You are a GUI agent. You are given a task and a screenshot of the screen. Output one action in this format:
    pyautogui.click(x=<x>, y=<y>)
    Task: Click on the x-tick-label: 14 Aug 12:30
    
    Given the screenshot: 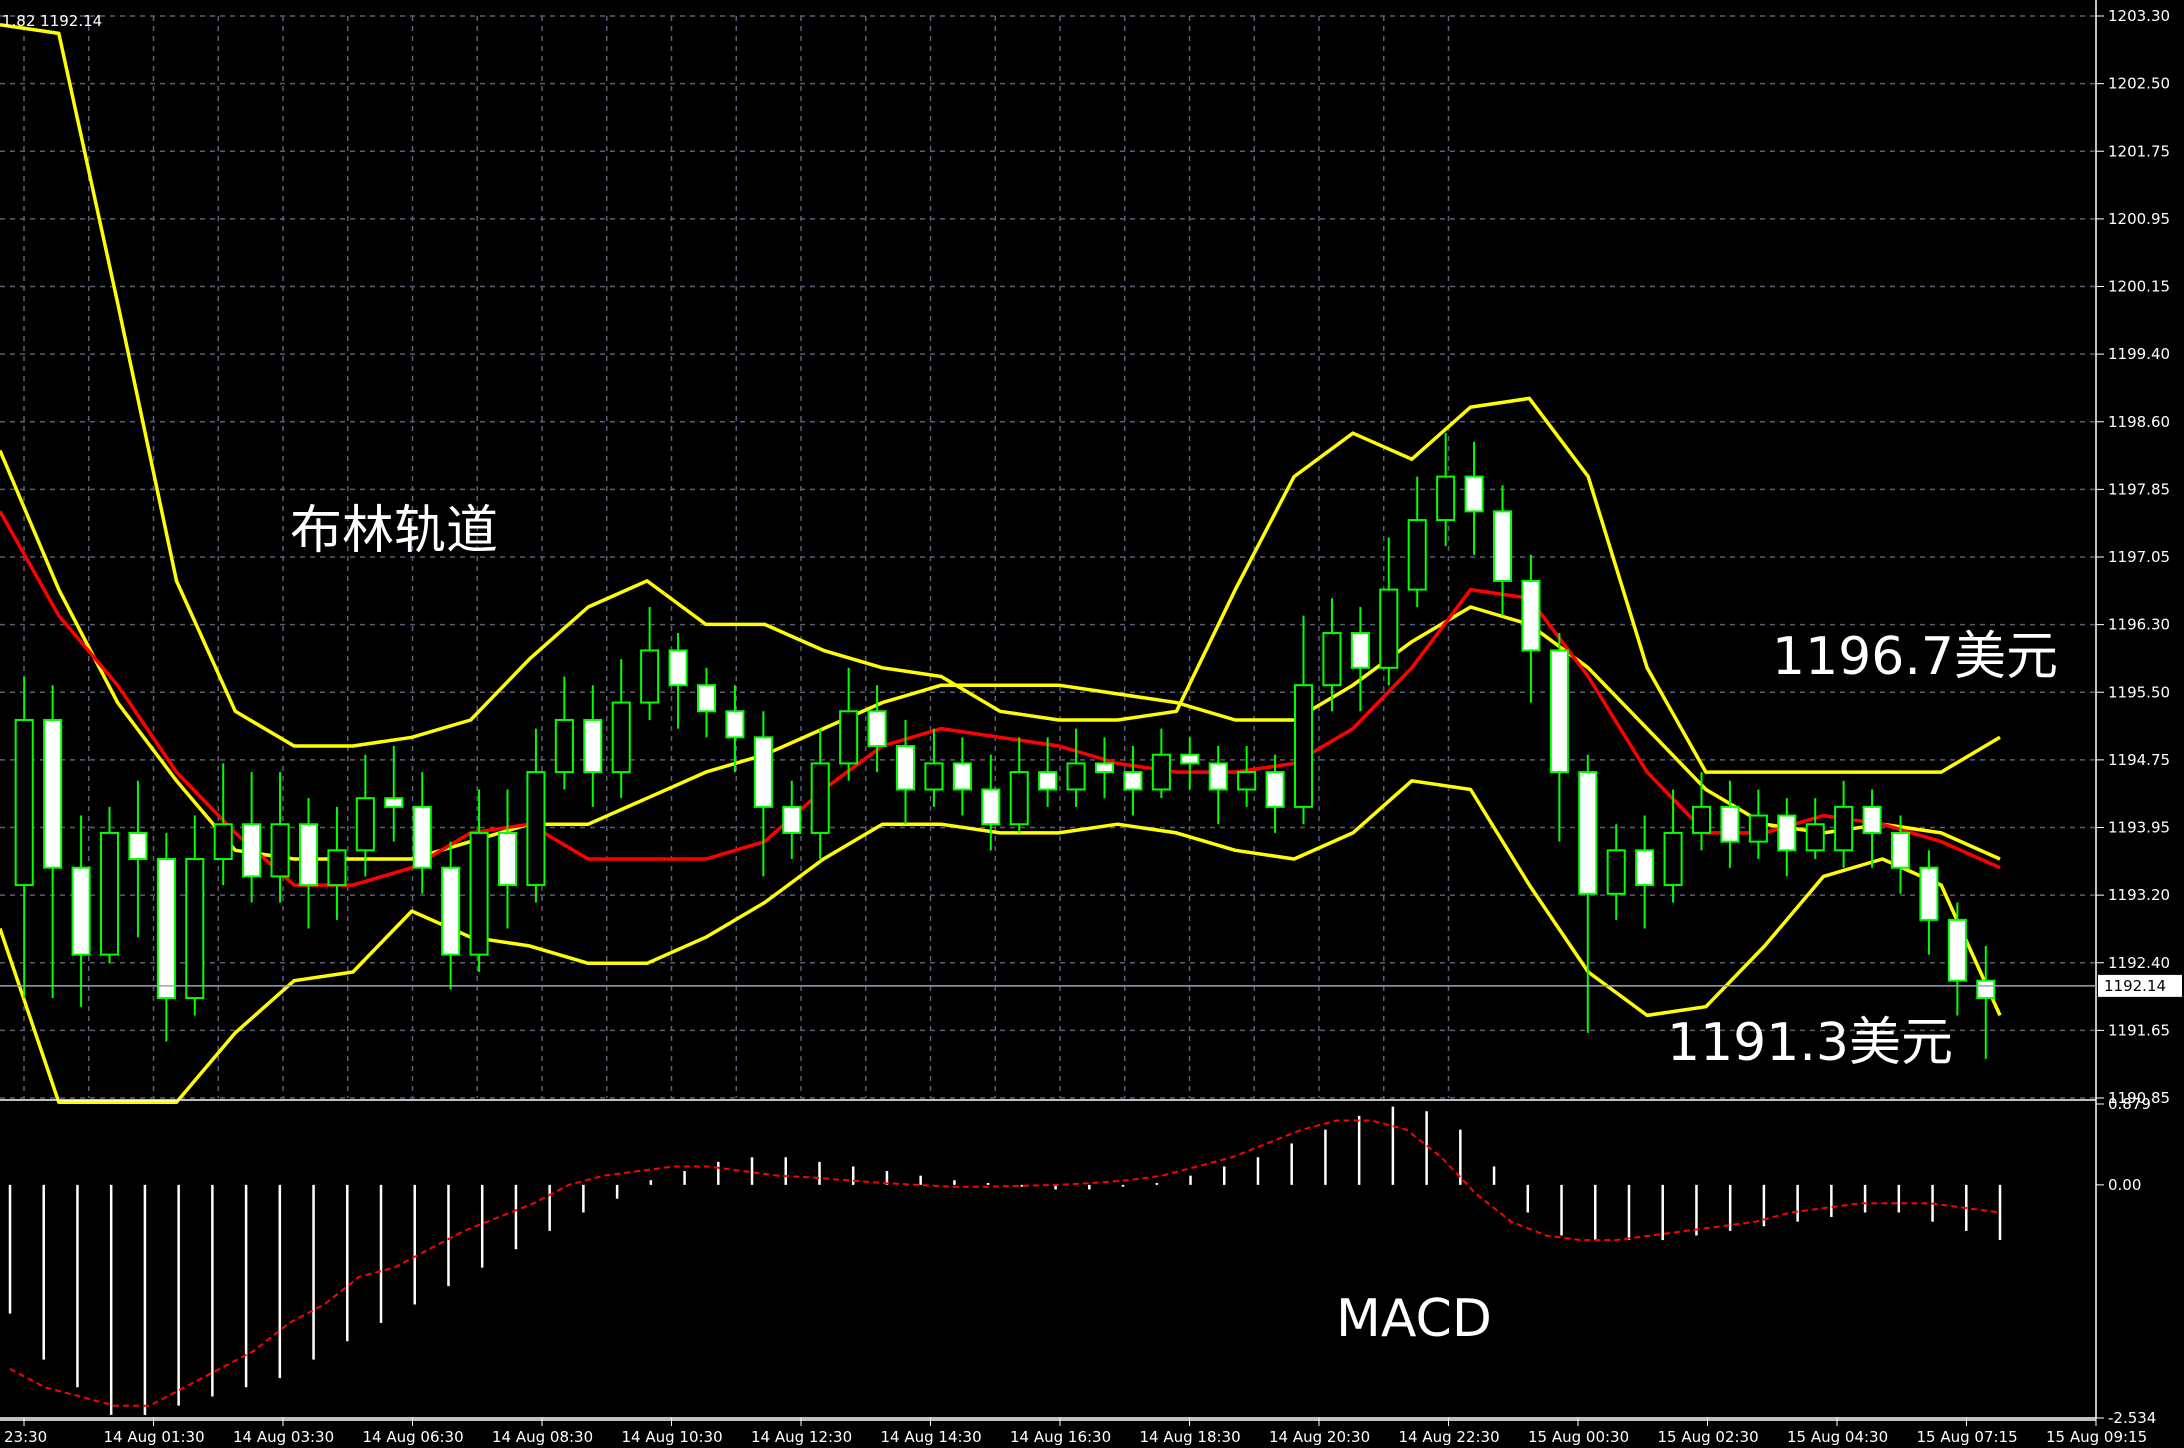 What is the action you would take?
    pyautogui.click(x=801, y=1437)
    